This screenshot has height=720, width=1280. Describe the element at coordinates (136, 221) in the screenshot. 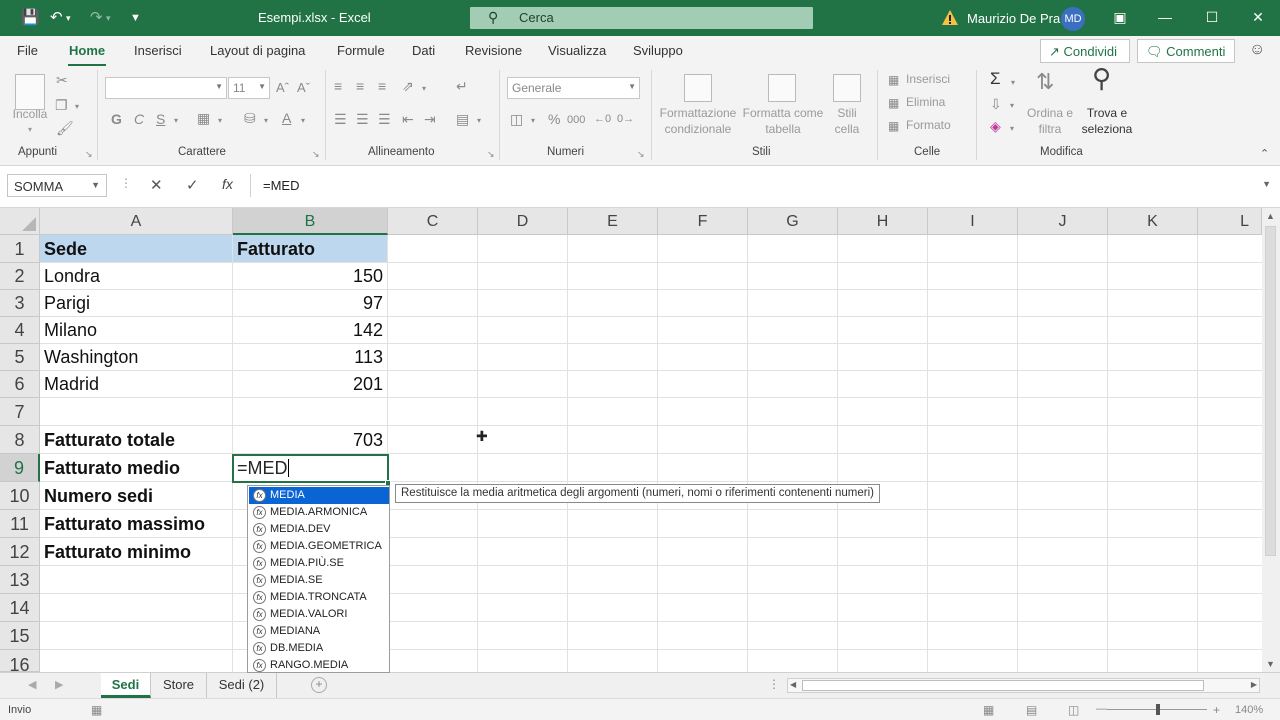

I see `column-header-a: A` at that location.